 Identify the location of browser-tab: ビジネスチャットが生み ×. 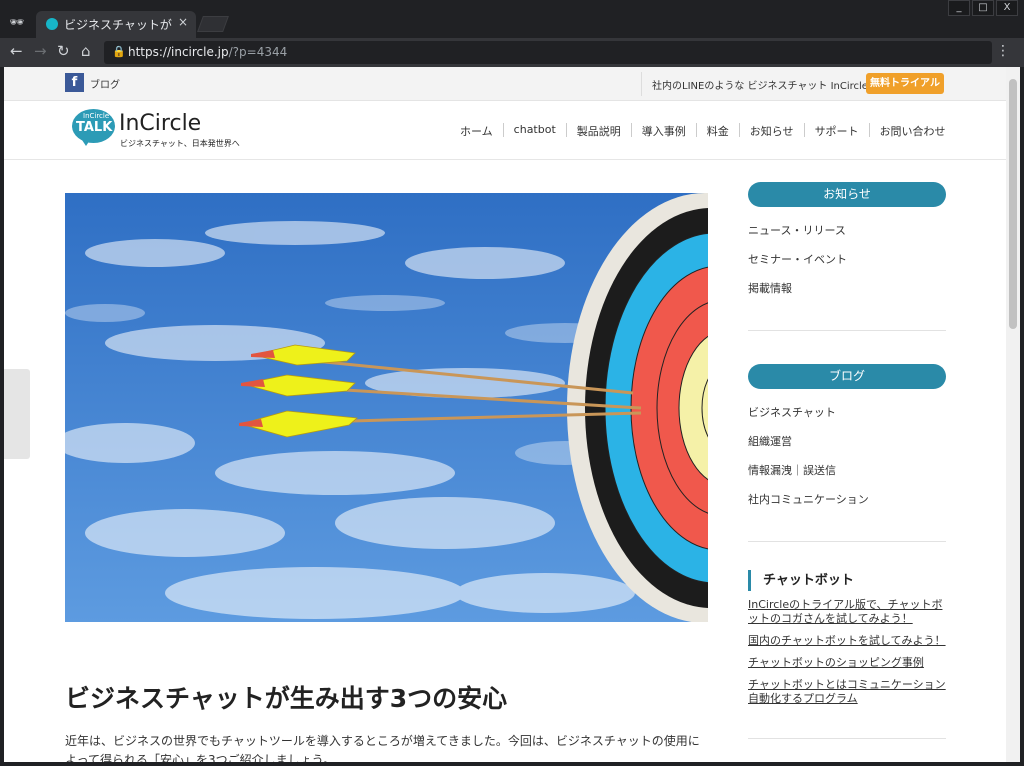
(116, 24).